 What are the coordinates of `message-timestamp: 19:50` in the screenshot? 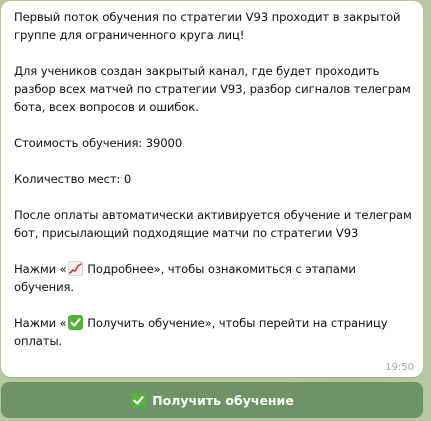 It's located at (399, 367).